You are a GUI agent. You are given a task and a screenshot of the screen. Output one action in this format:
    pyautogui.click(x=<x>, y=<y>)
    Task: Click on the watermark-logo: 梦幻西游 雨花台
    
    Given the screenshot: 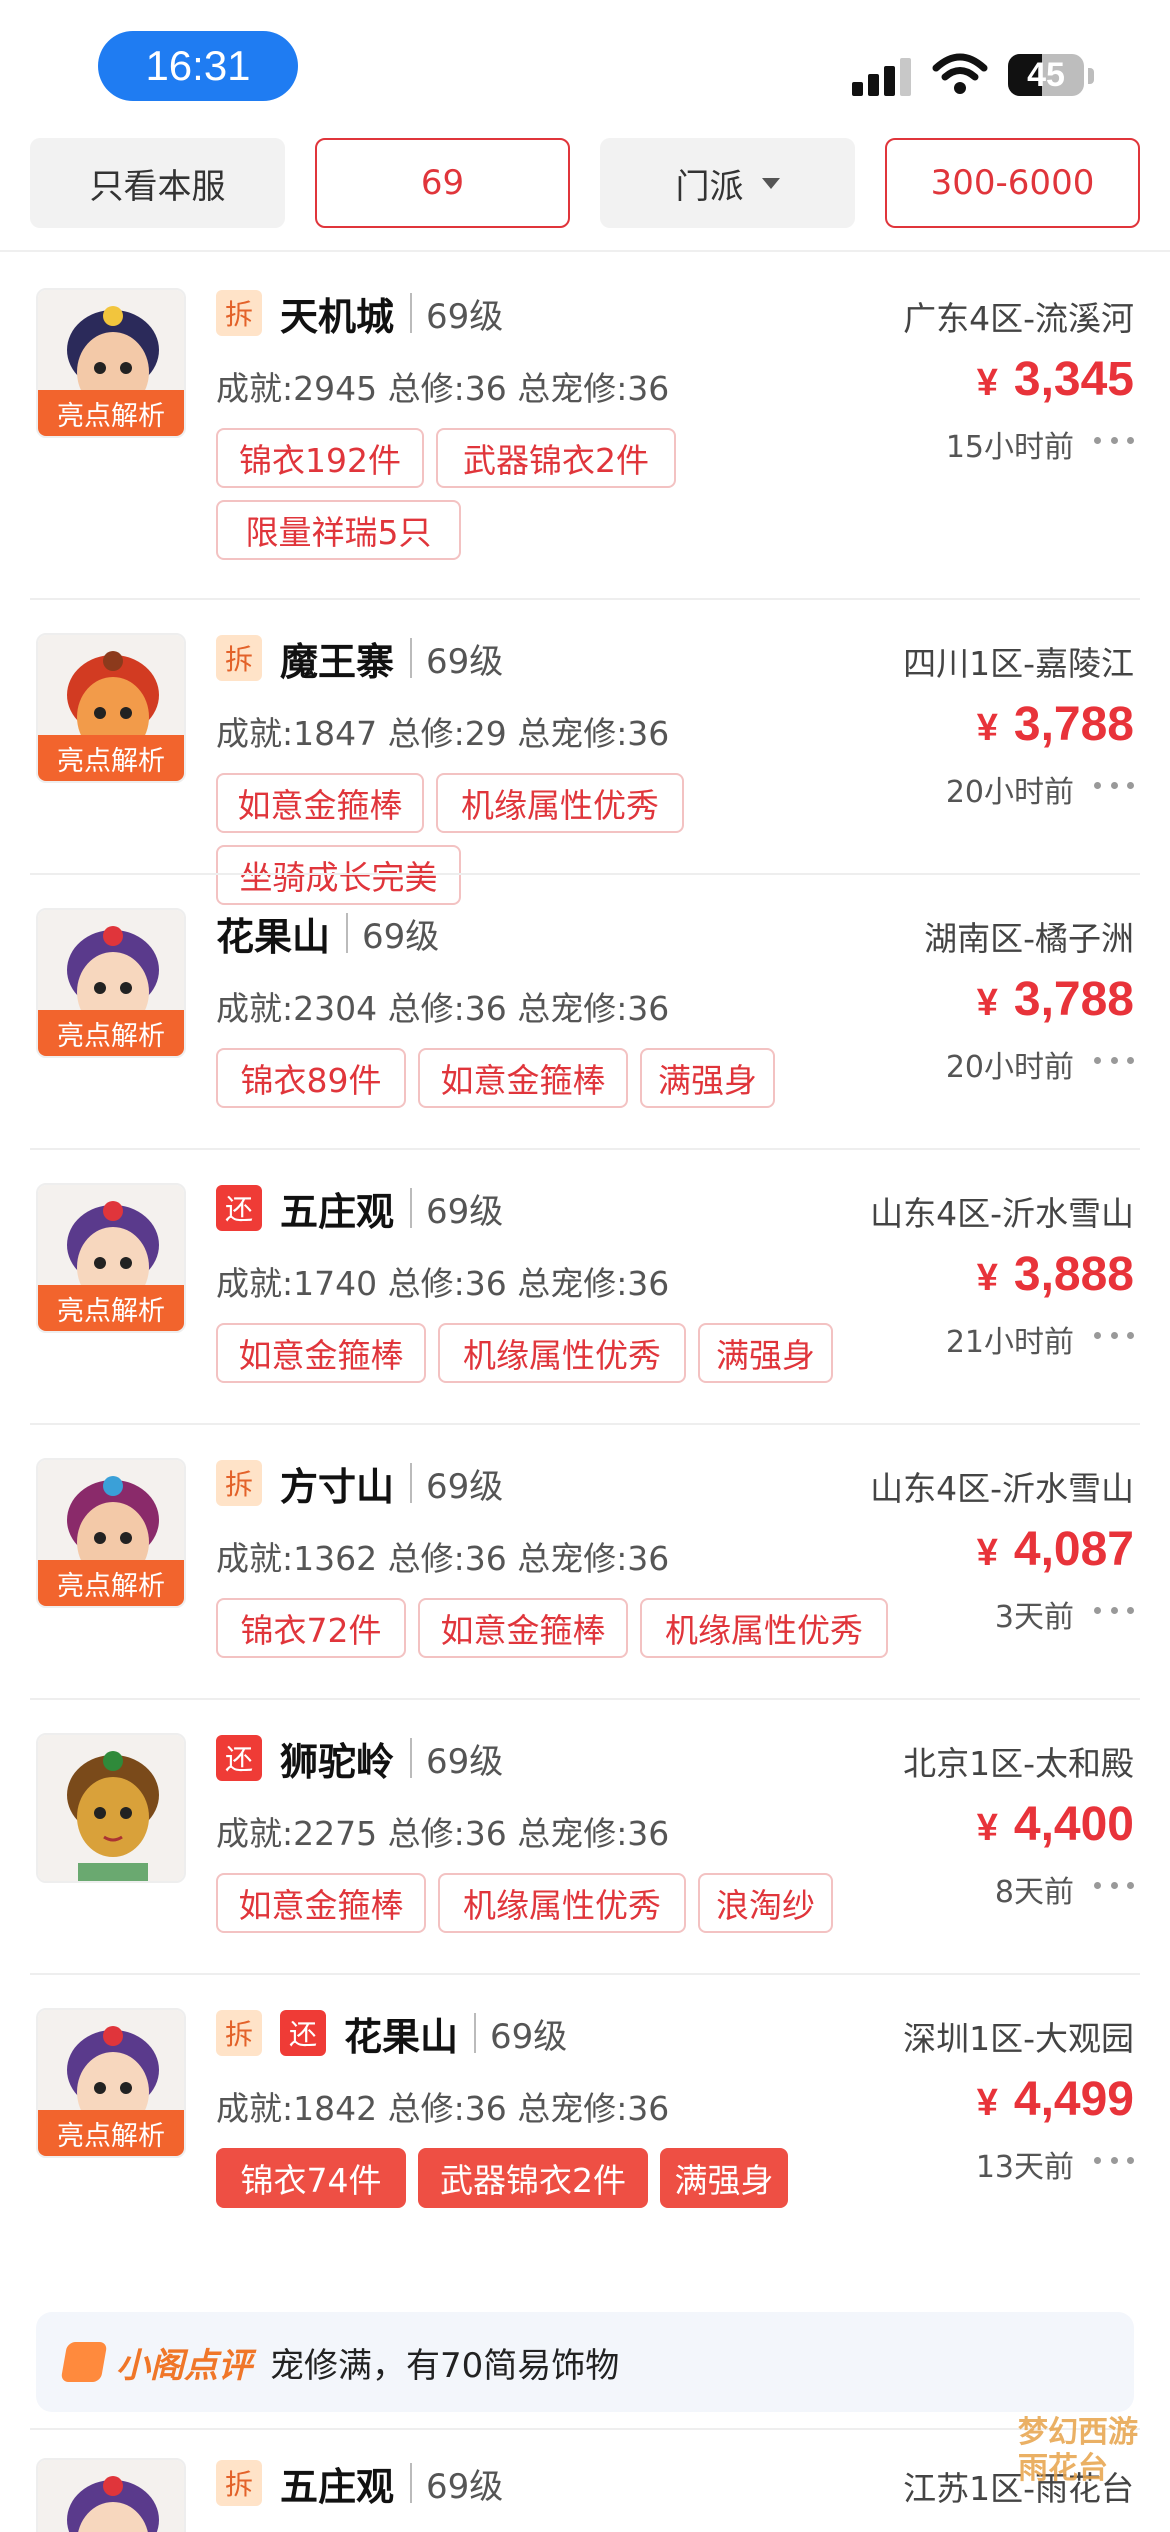 What is the action you would take?
    pyautogui.click(x=1078, y=2450)
    